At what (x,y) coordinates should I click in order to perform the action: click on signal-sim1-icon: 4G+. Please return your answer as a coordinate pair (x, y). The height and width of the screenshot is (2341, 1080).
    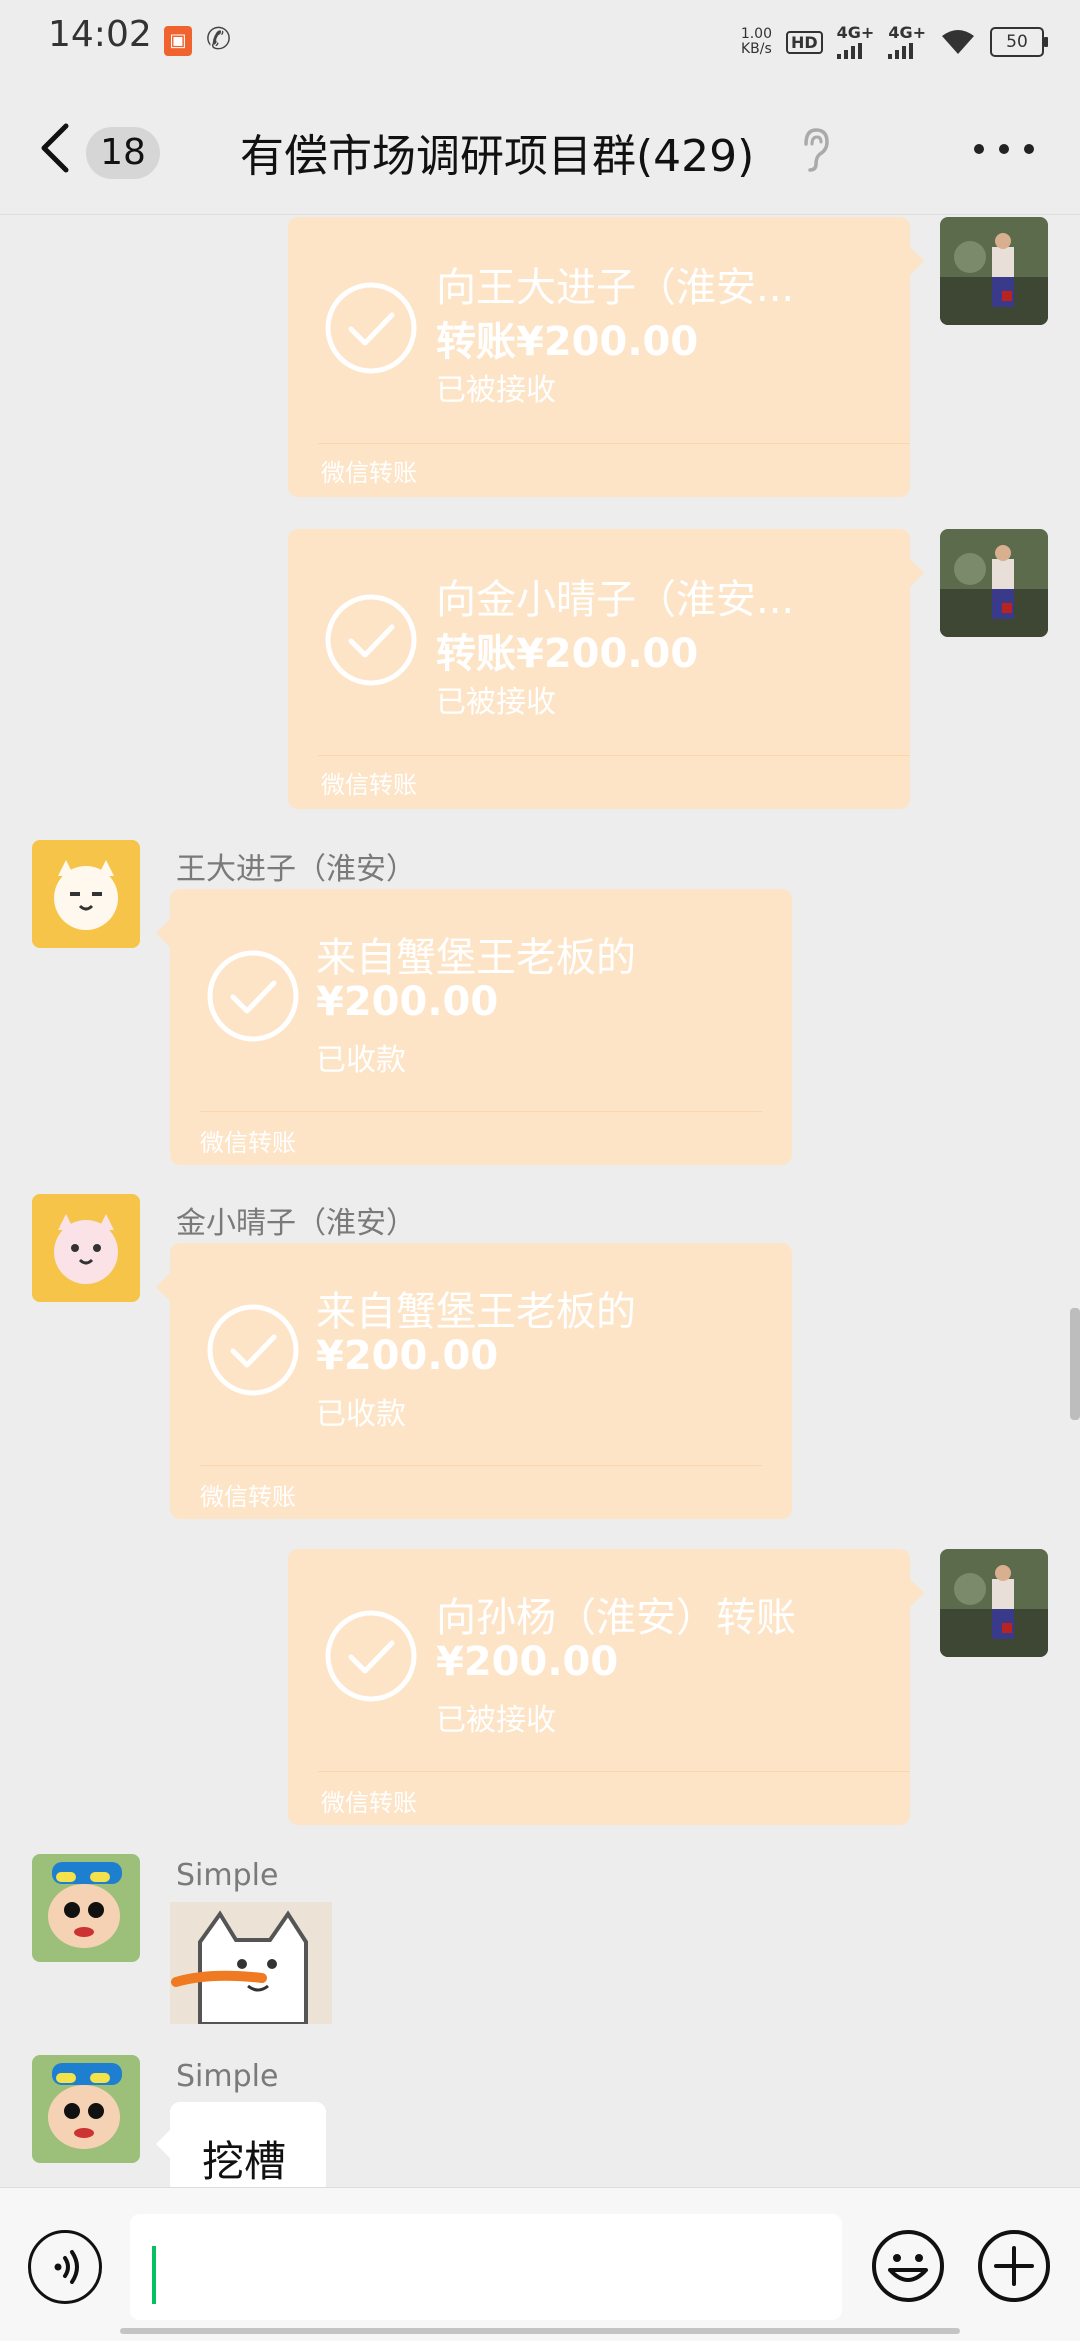
    Looking at the image, I should click on (855, 41).